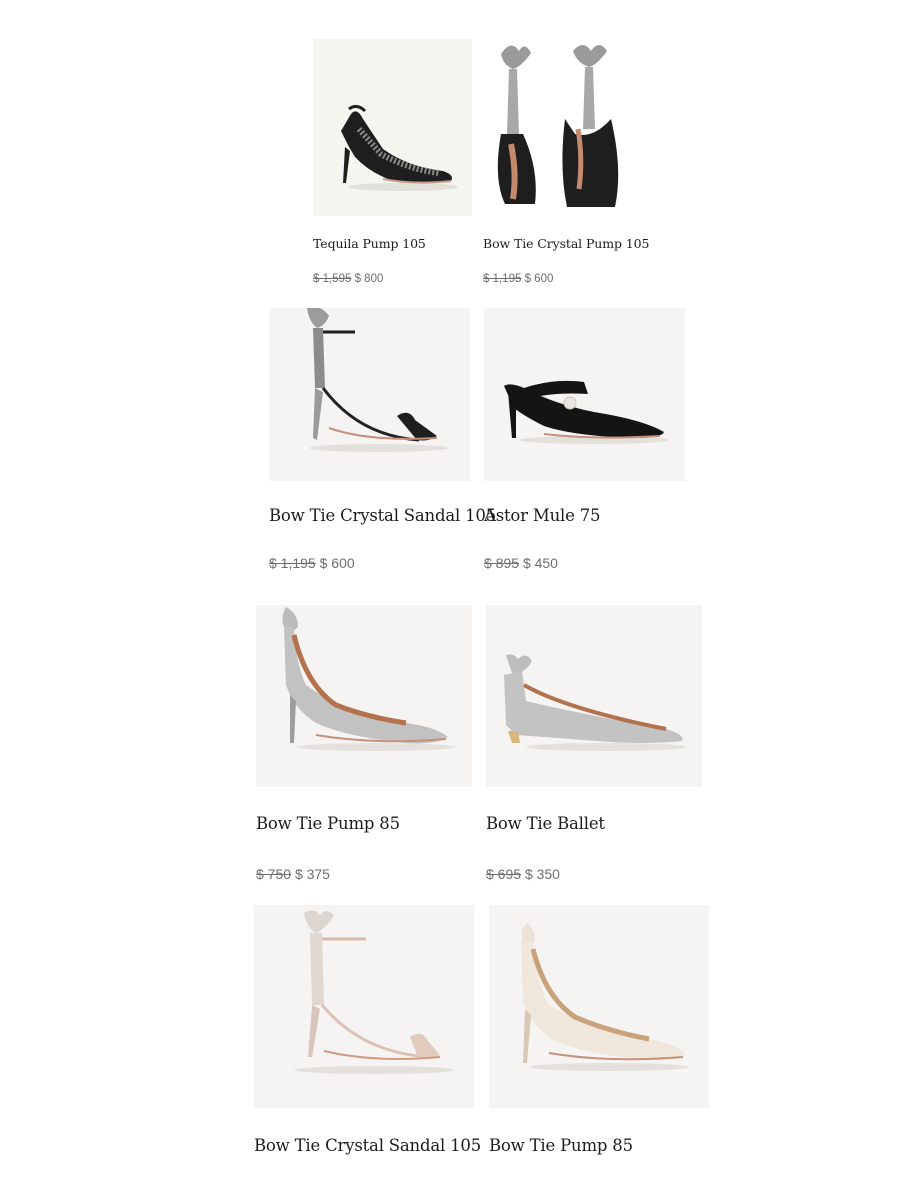  What do you see at coordinates (332, 279) in the screenshot?
I see `original-price: $ 1,595` at bounding box center [332, 279].